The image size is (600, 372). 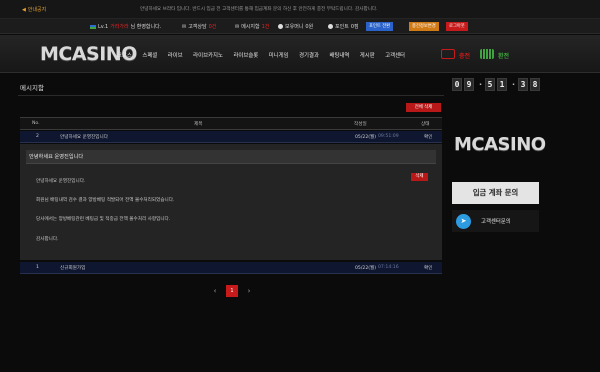 What do you see at coordinates (424, 26) in the screenshot?
I see `charge-info-button: 충전정보변경` at bounding box center [424, 26].